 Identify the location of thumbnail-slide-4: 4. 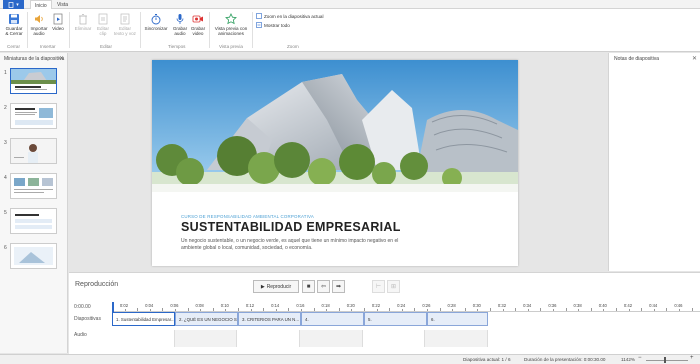
(34, 187).